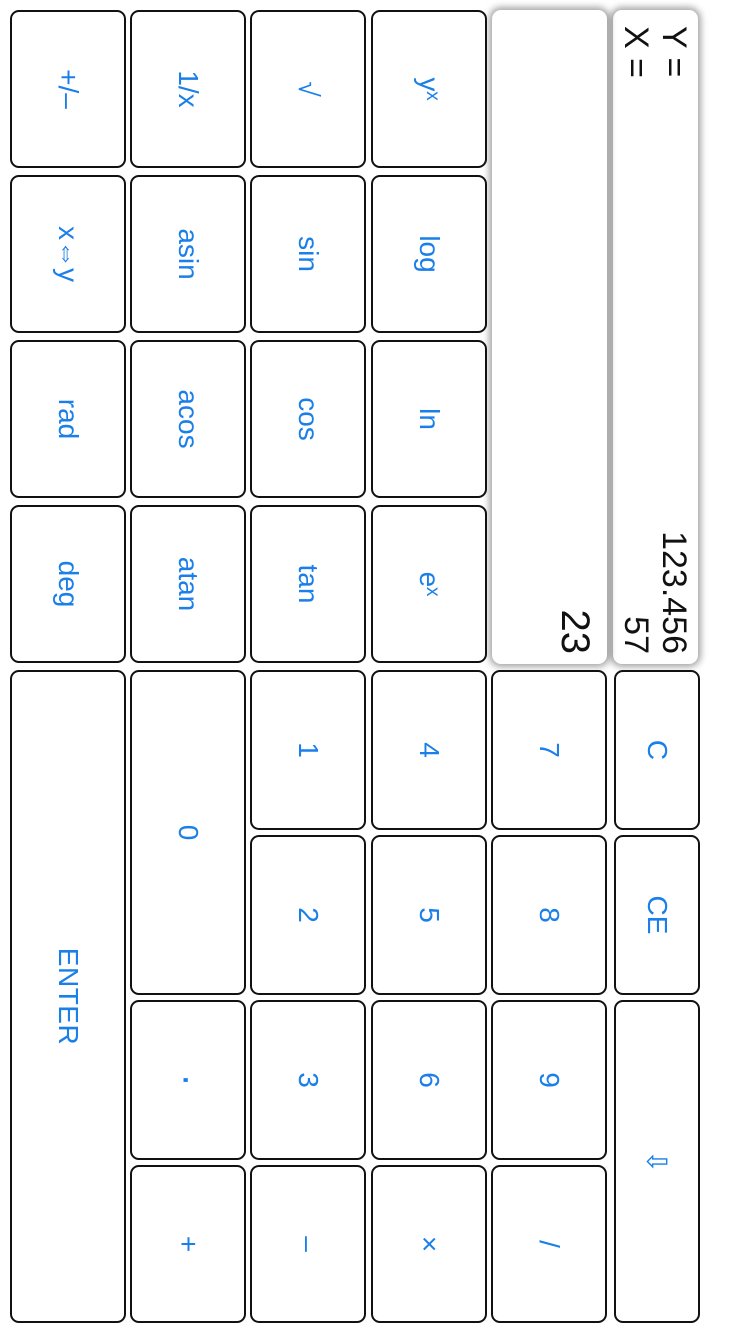  I want to click on y-register-value: 123.456, so click(674, 592).